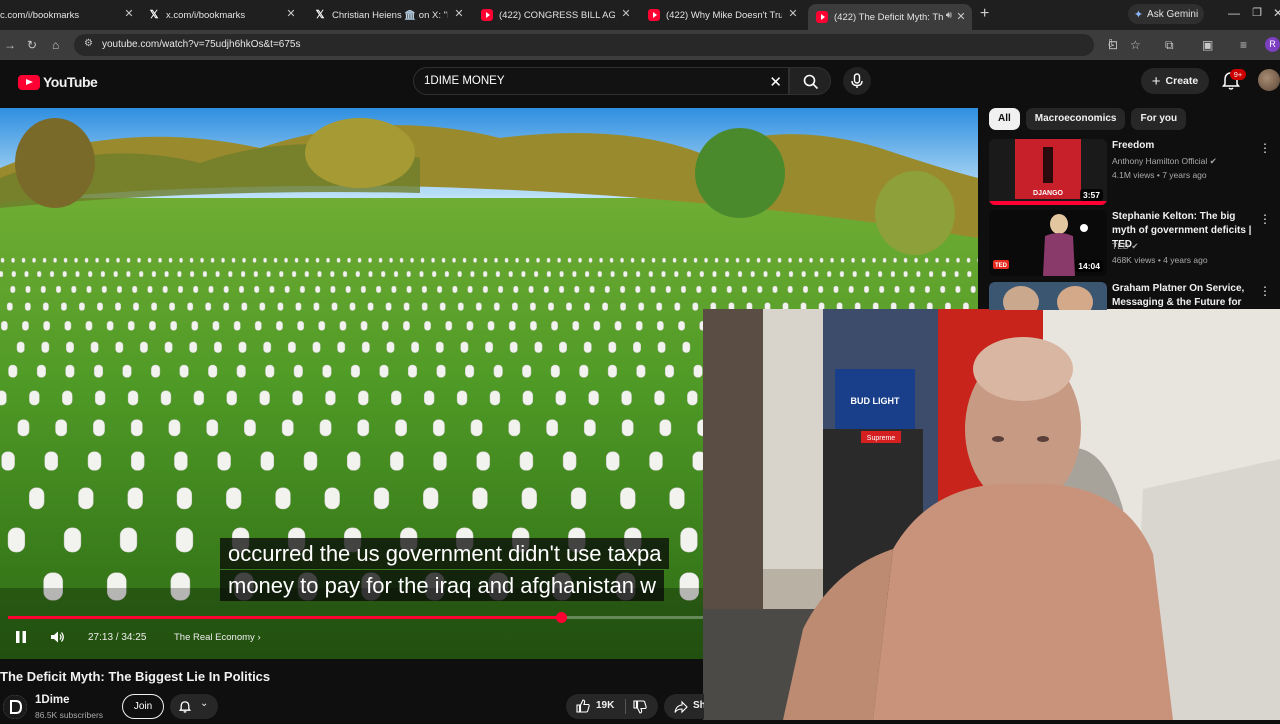  Describe the element at coordinates (890, 17) in the screenshot. I see `browser-tab-active: (422) The Deficit Myth: The 🔊︎ ✕` at that location.